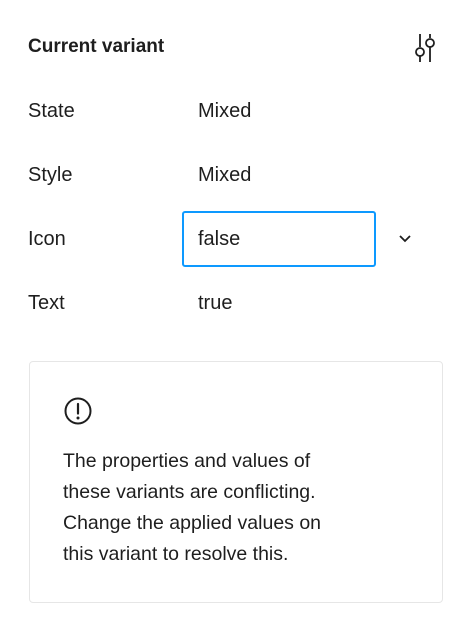 The height and width of the screenshot is (628, 458). What do you see at coordinates (219, 239) in the screenshot?
I see `select-value: false` at bounding box center [219, 239].